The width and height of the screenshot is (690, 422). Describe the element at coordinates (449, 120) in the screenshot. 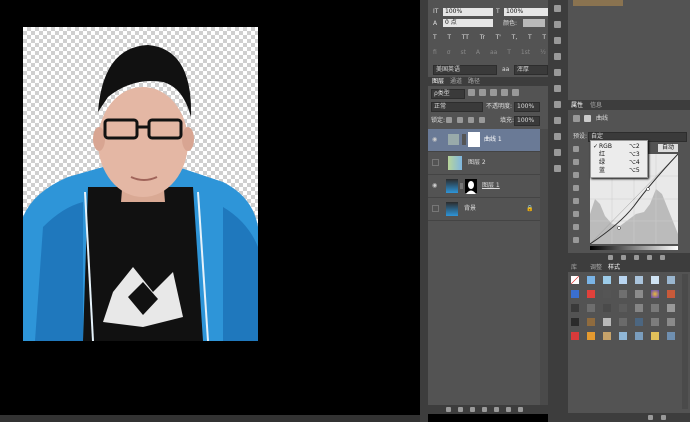

I see `lock-transparent-icon` at that location.